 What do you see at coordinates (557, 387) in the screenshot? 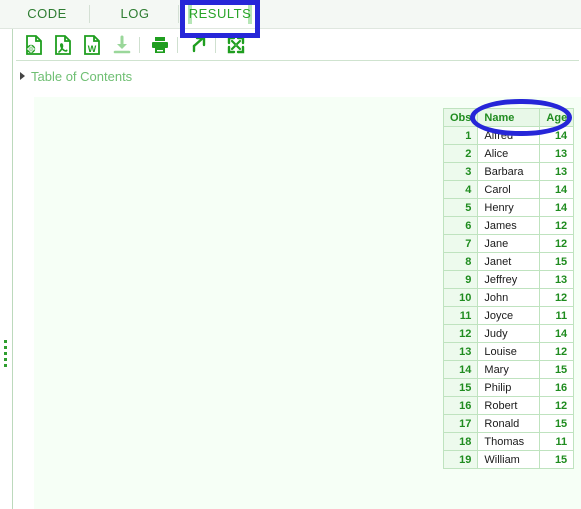
I see `cell-age: 16` at bounding box center [557, 387].